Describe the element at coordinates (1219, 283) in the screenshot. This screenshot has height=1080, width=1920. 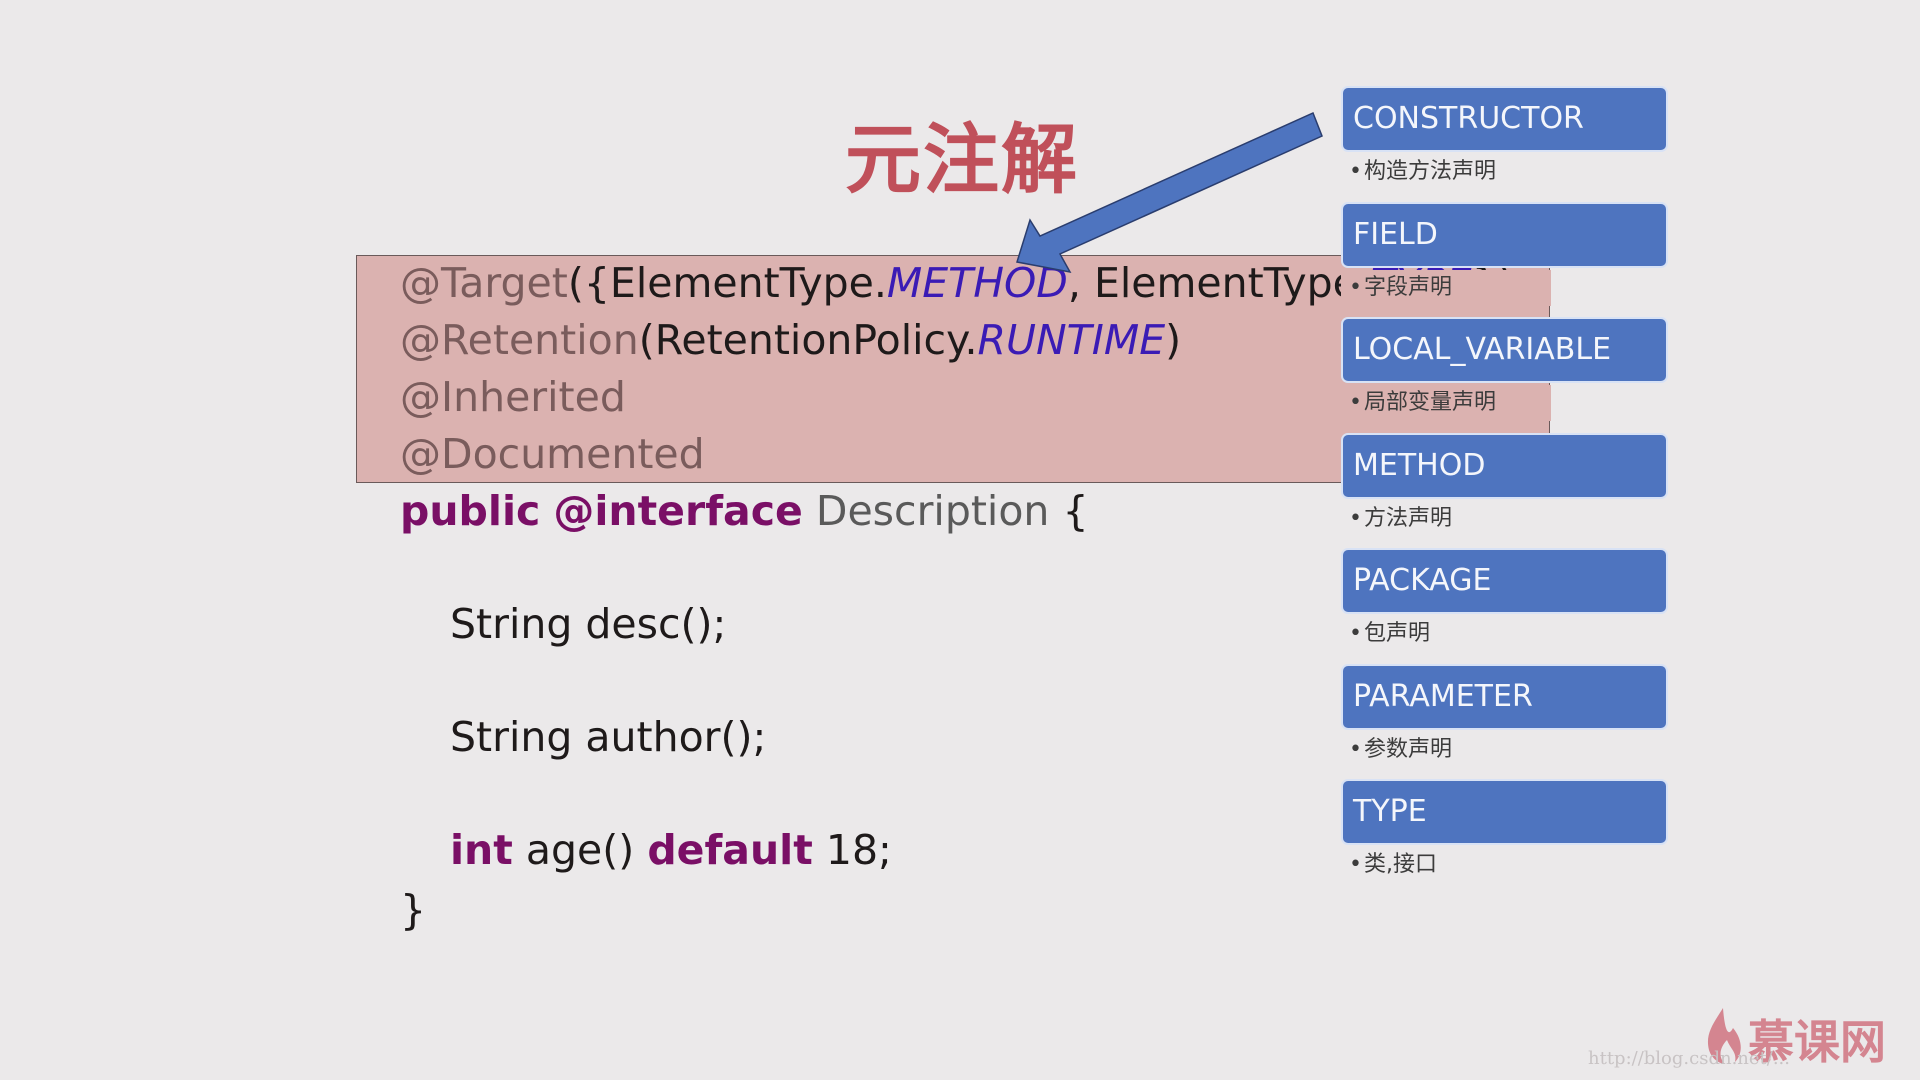
I see `code-text: , ElementType.` at that location.